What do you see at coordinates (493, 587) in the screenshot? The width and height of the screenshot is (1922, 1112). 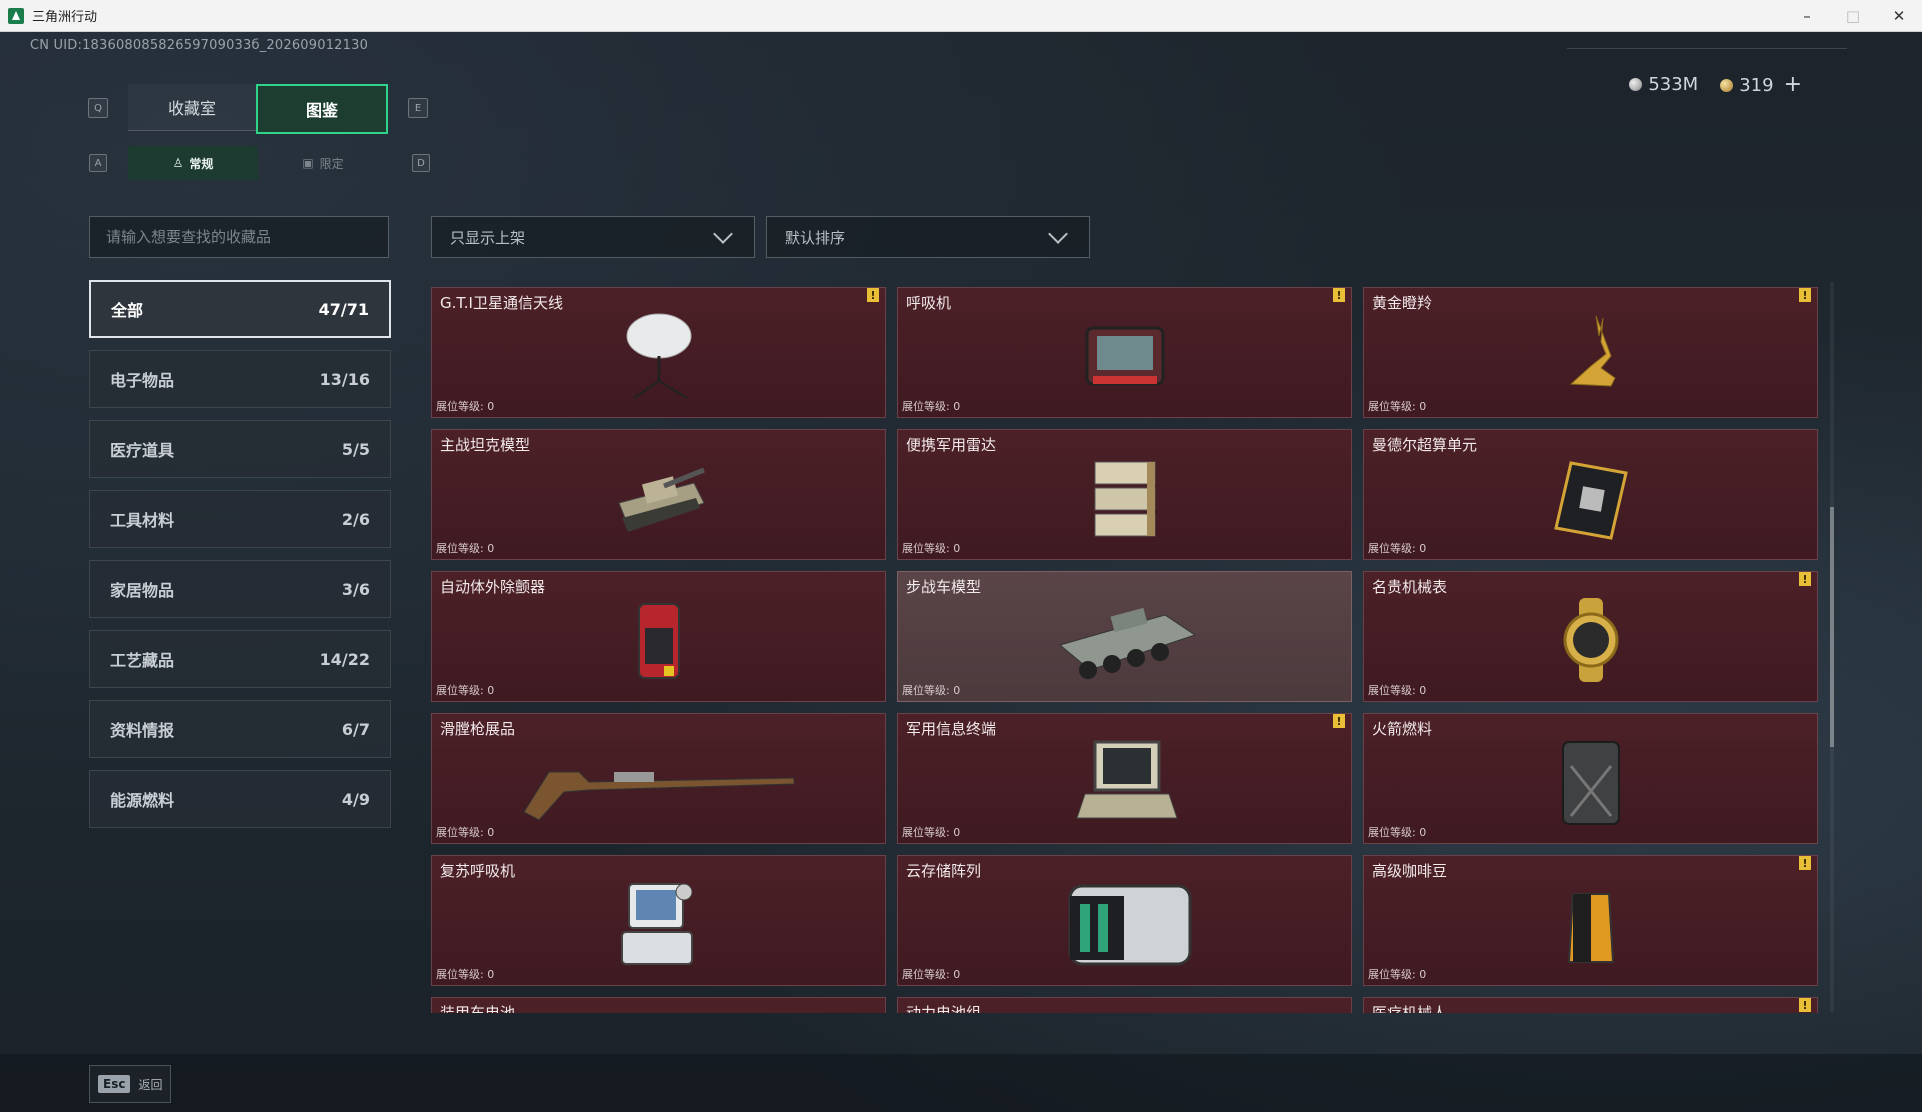 I see `item-name: 自动体外除颤器` at bounding box center [493, 587].